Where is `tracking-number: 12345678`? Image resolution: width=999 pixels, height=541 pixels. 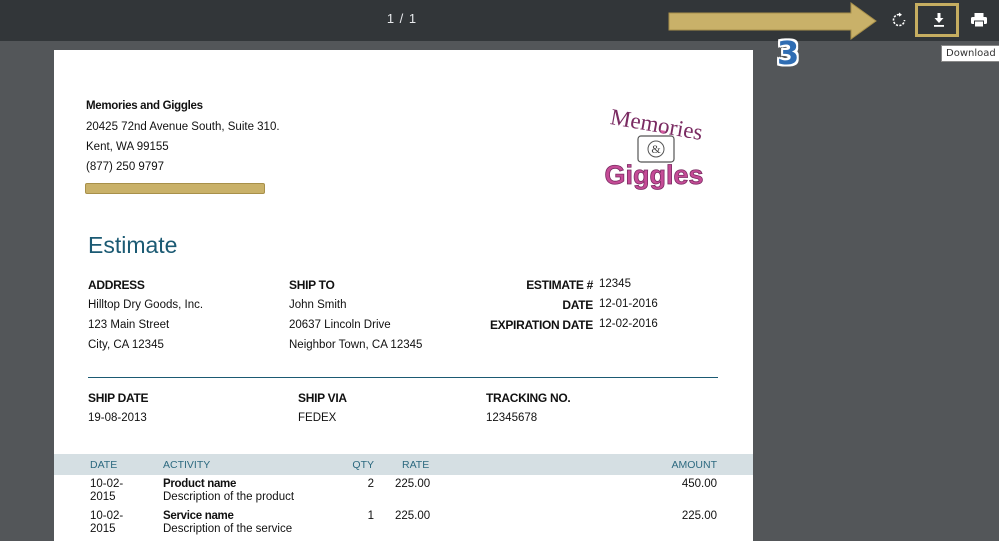 tracking-number: 12345678 is located at coordinates (512, 418).